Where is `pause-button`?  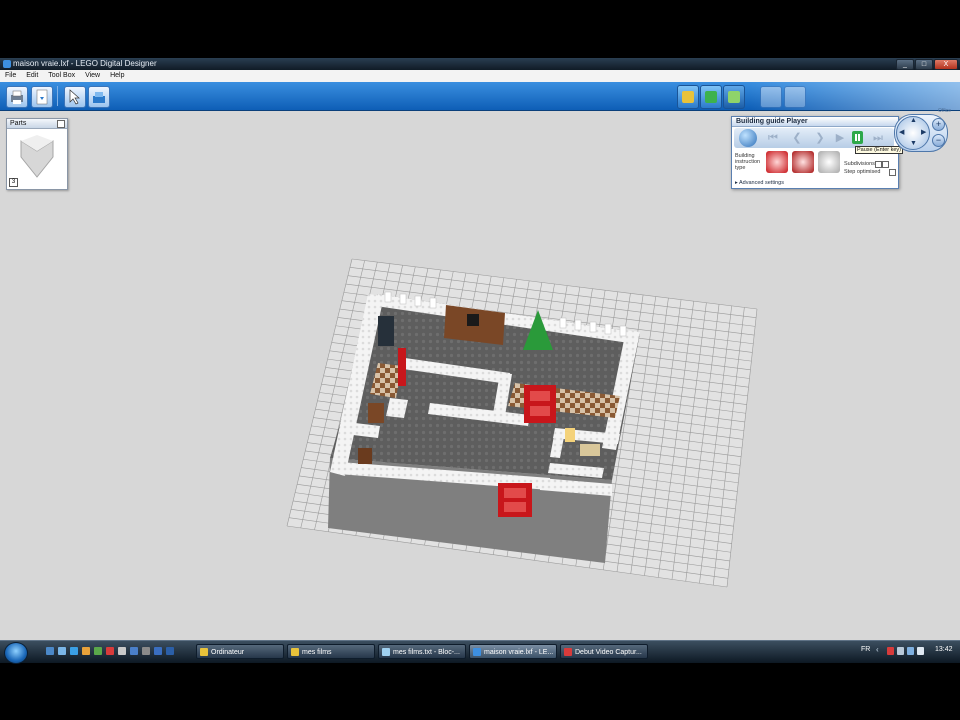
pause-button is located at coordinates (857, 137).